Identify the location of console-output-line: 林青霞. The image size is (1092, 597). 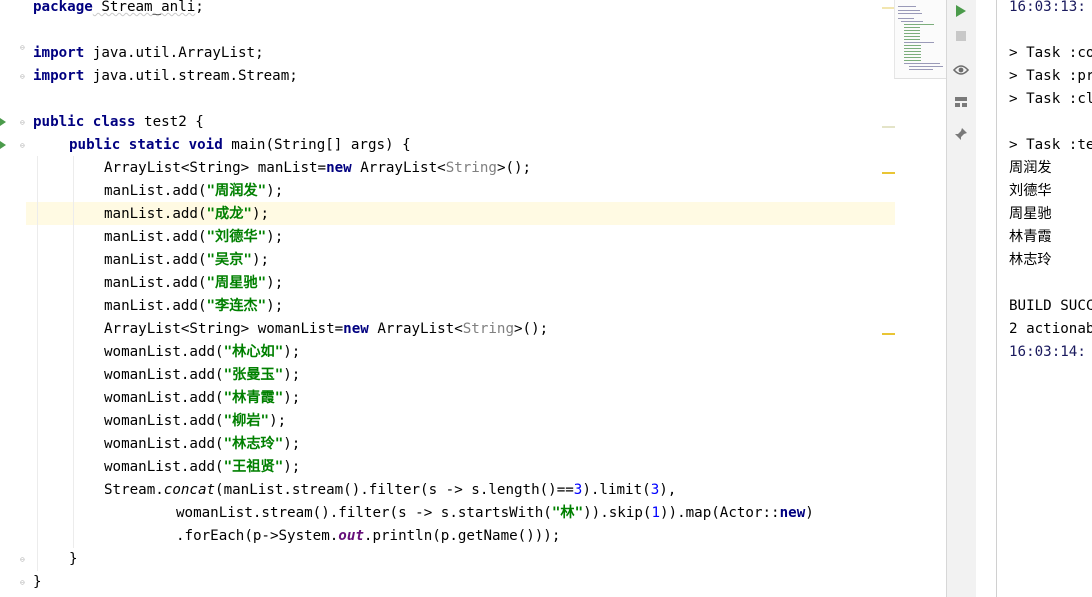
(1030, 237).